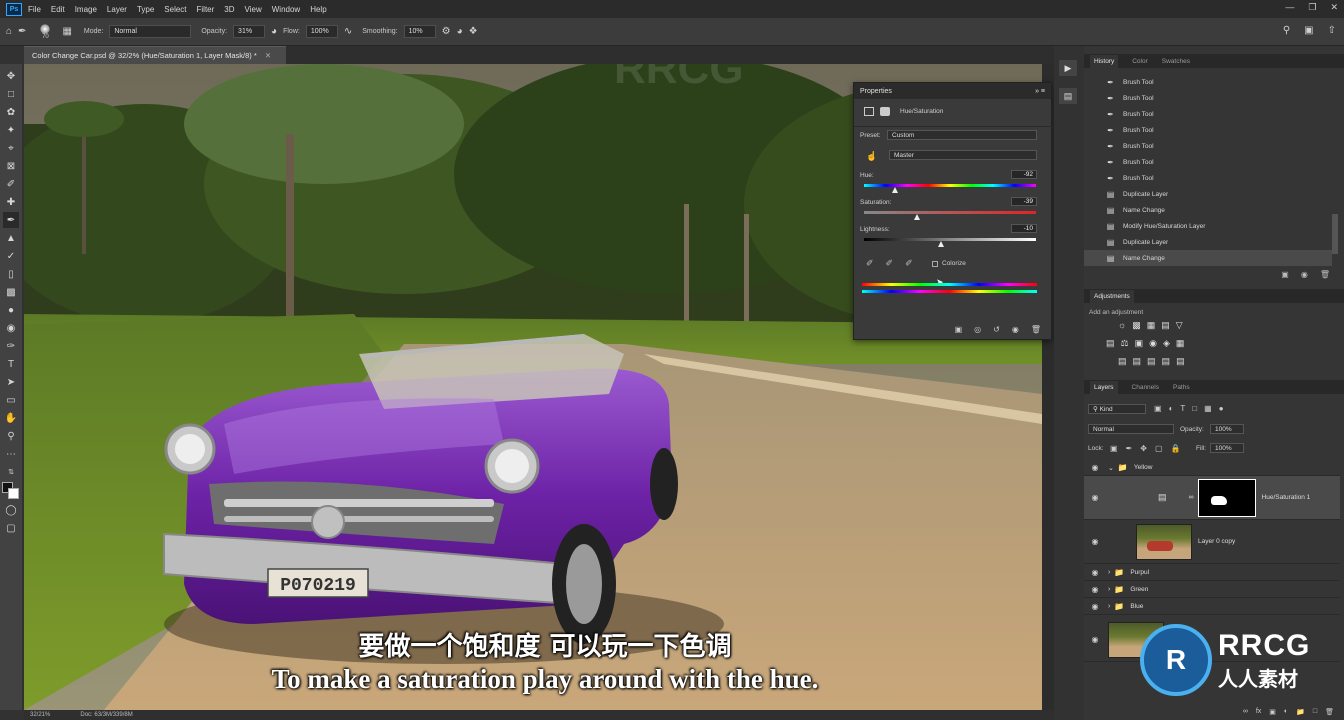  Describe the element at coordinates (229, 9) in the screenshot. I see `menu-3d: 3D` at that location.